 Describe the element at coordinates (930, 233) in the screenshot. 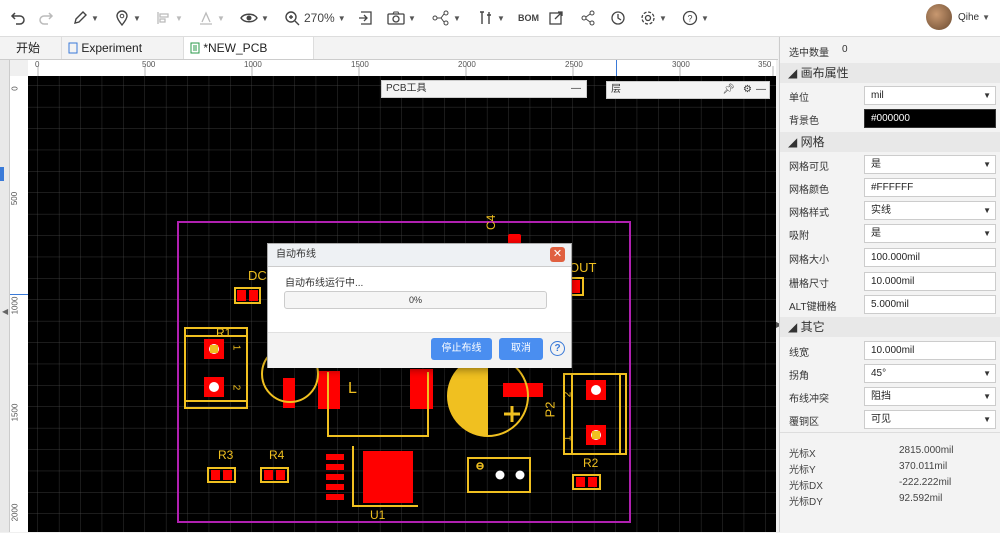

I see `snap-select: 是 ▼` at that location.